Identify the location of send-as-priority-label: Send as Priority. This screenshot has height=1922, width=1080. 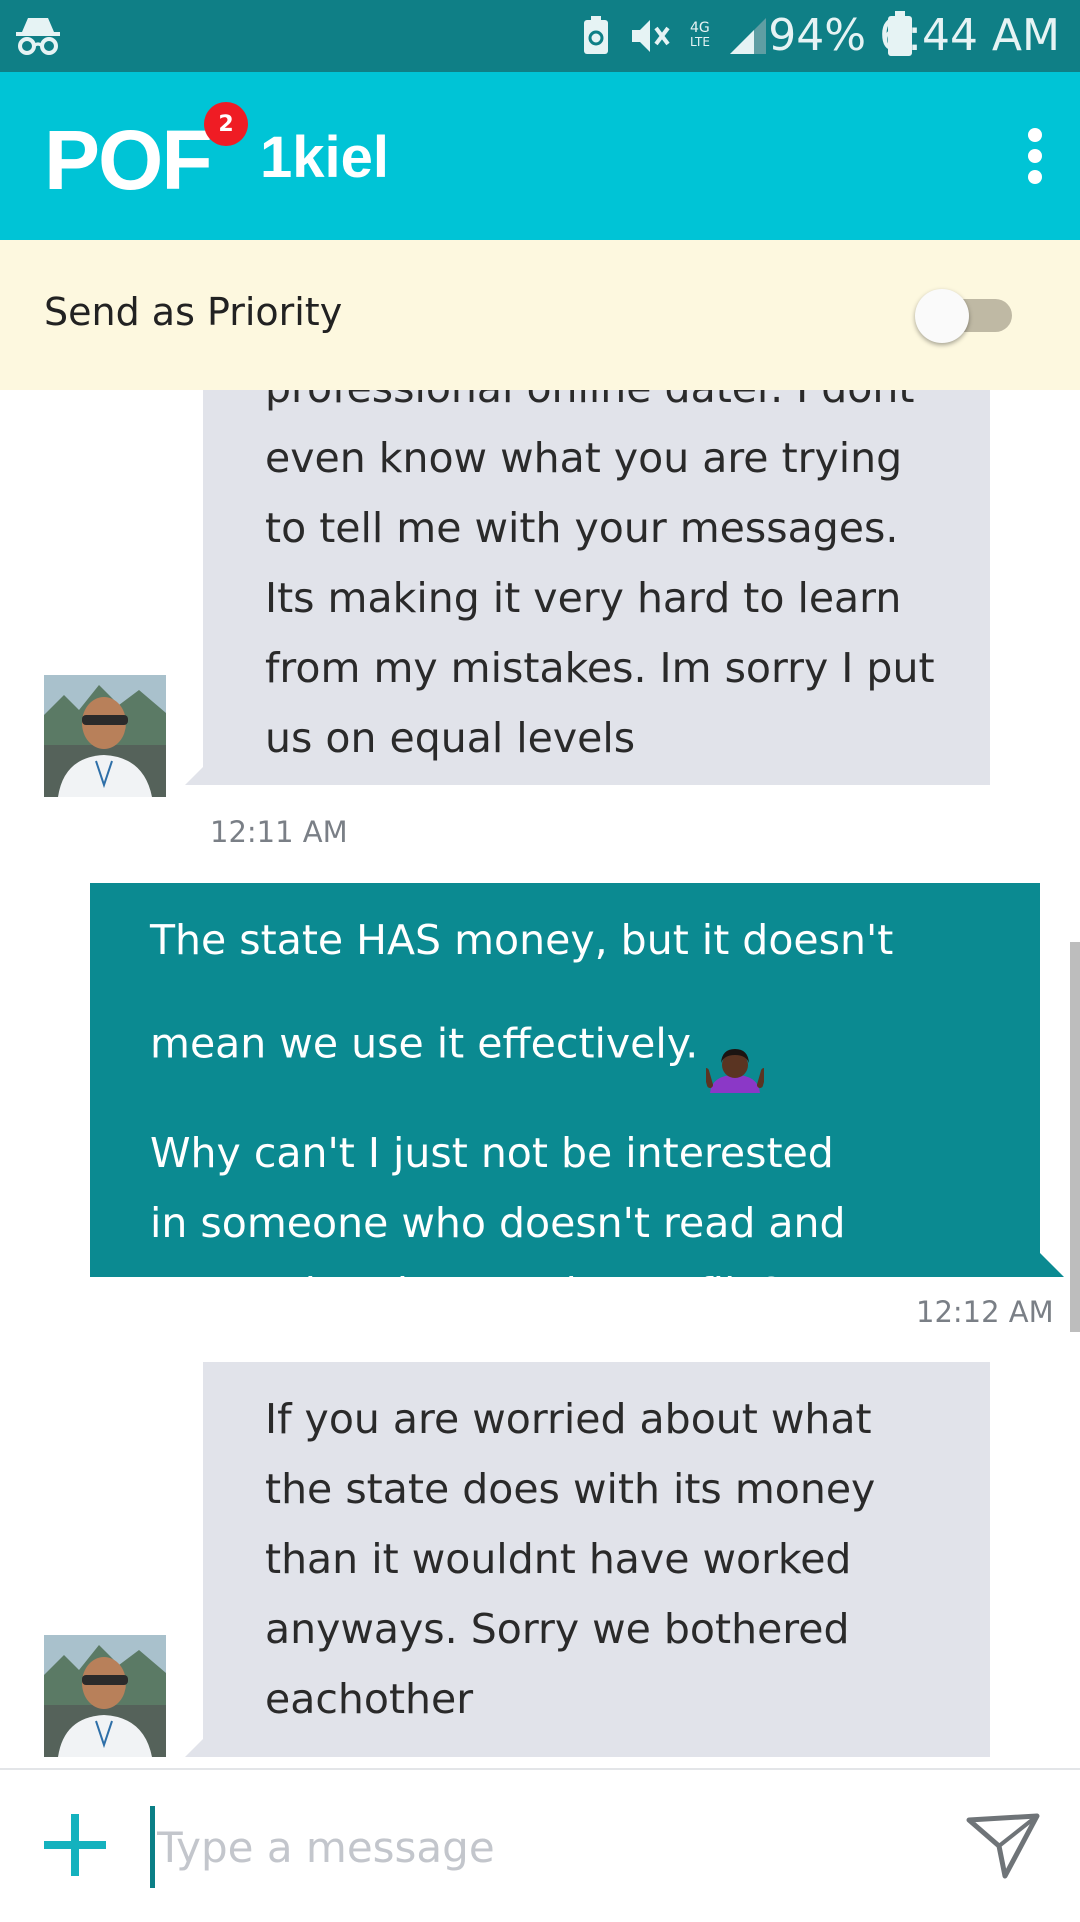
(193, 312).